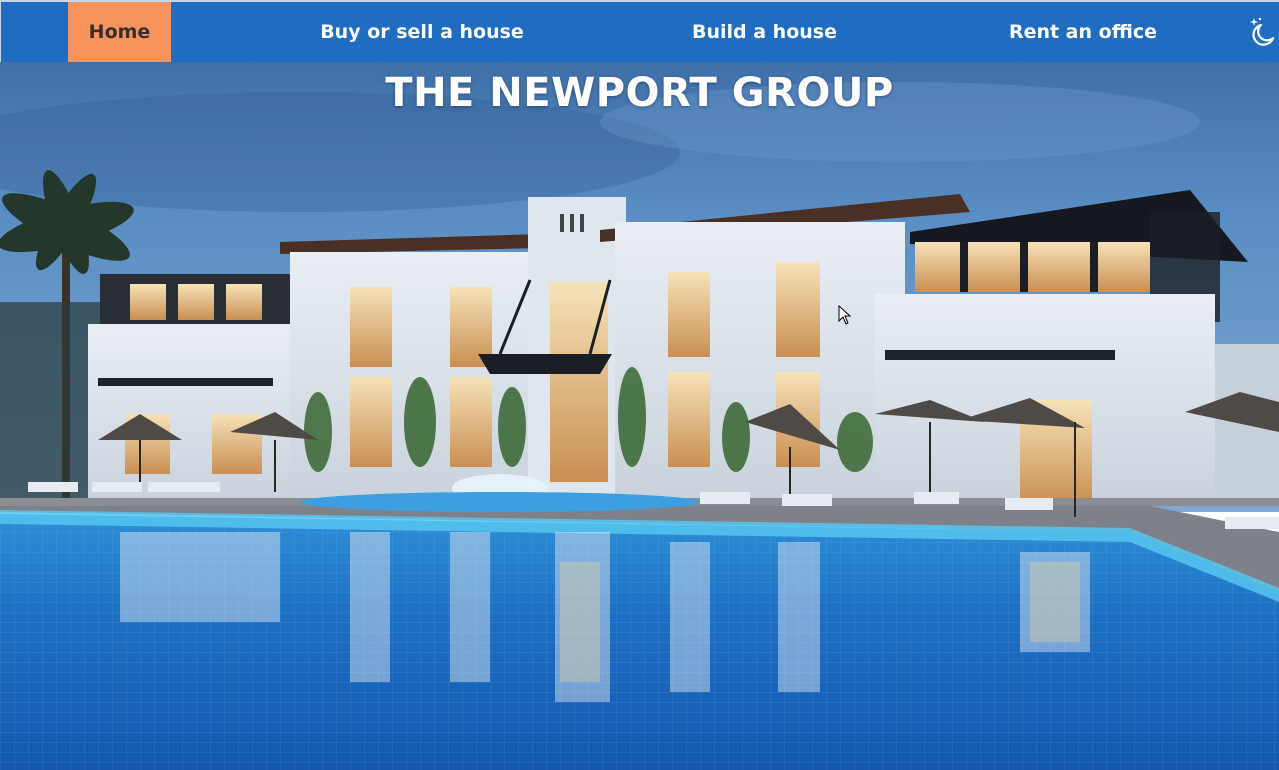  I want to click on mouse-cursor-icon, so click(845, 315).